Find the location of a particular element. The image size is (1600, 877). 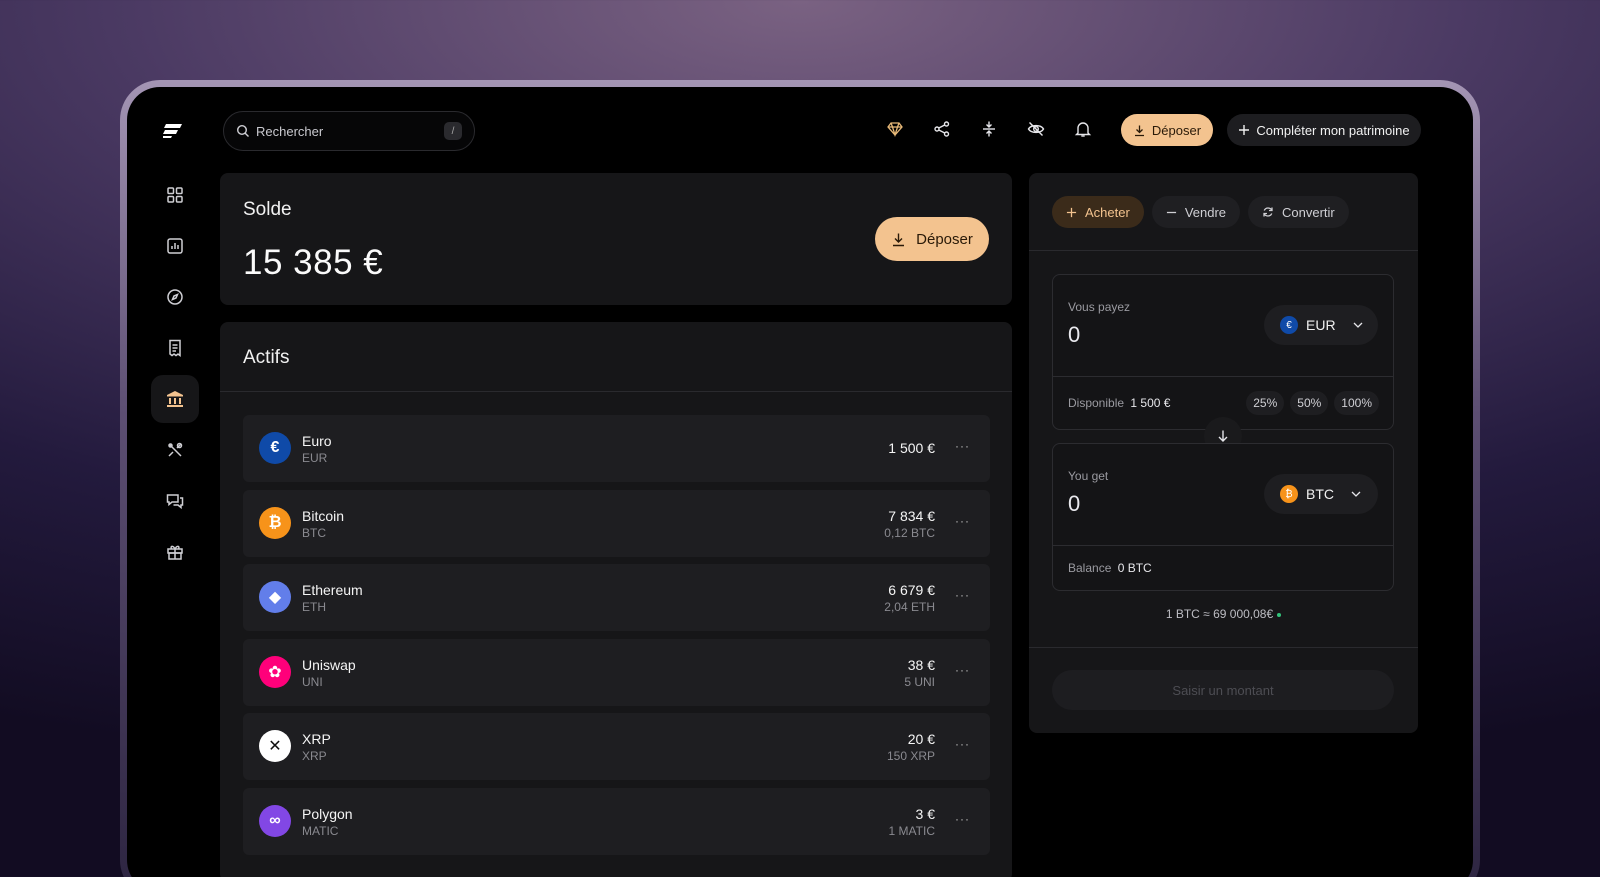

pay-amount-input: 0 is located at coordinates (1074, 335).